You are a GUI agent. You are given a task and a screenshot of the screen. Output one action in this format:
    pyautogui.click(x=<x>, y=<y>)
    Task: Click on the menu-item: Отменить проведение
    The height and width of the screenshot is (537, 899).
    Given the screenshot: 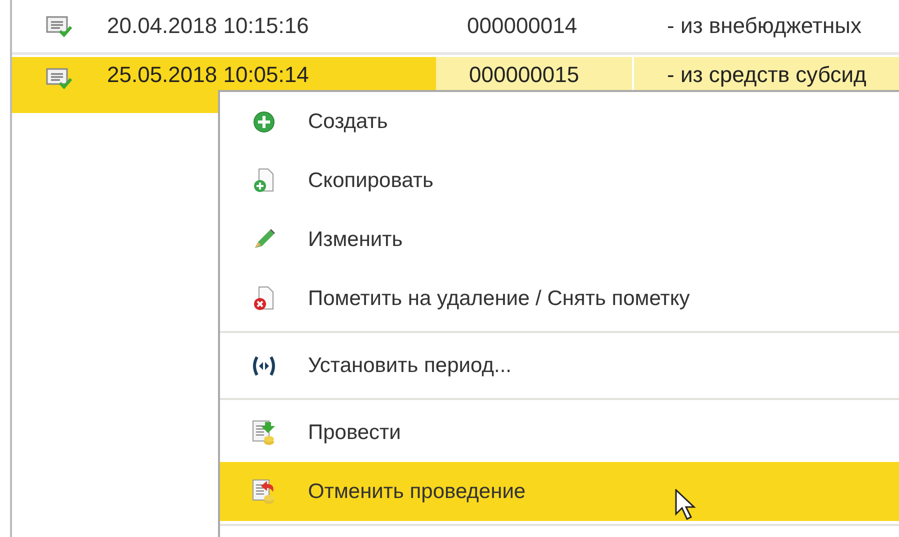 What is the action you would take?
    pyautogui.click(x=559, y=491)
    